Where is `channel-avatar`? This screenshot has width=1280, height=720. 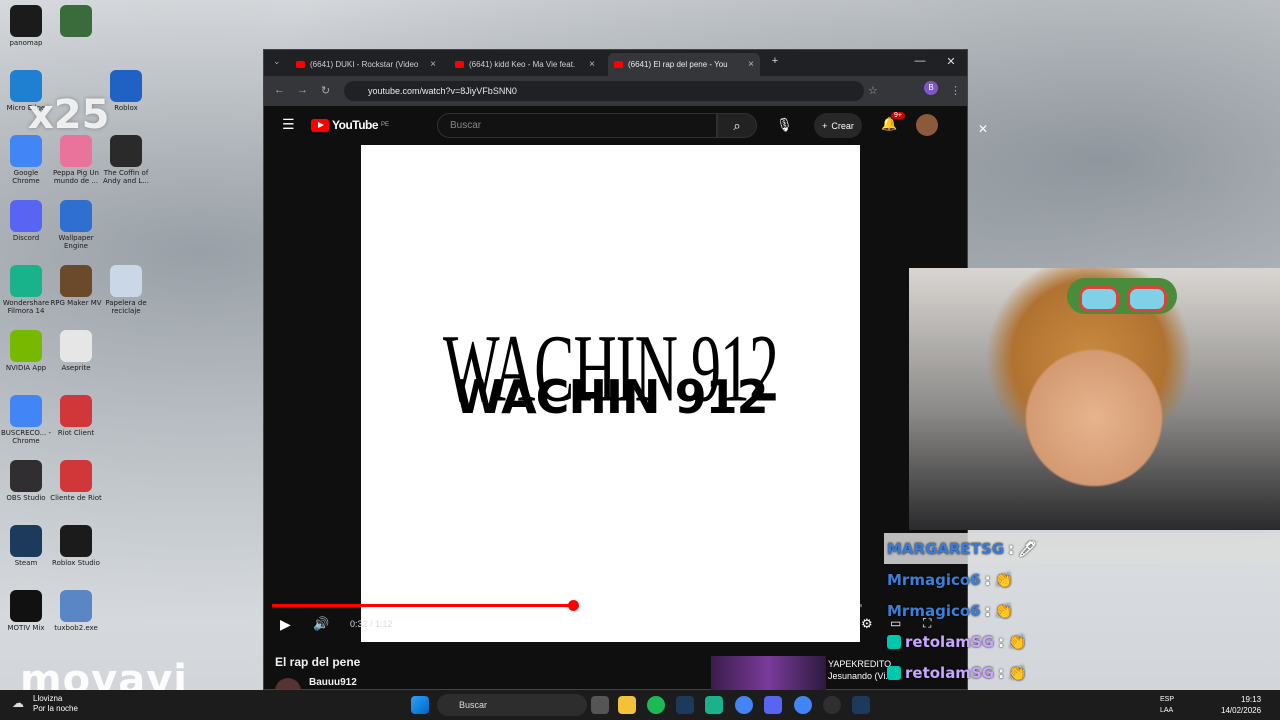
channel-avatar is located at coordinates (288, 683).